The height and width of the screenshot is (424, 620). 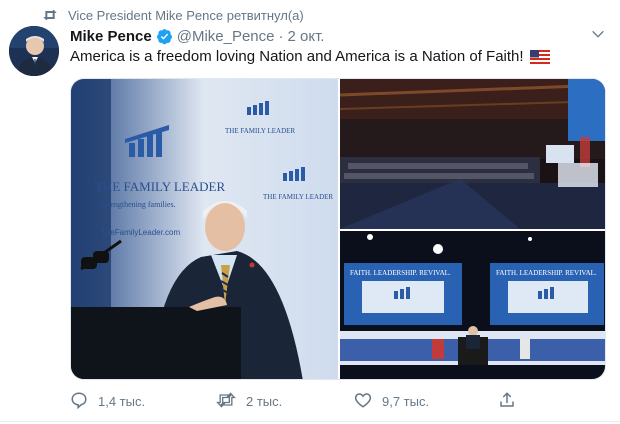 I want to click on tweet-date: 2 окт., so click(x=306, y=36).